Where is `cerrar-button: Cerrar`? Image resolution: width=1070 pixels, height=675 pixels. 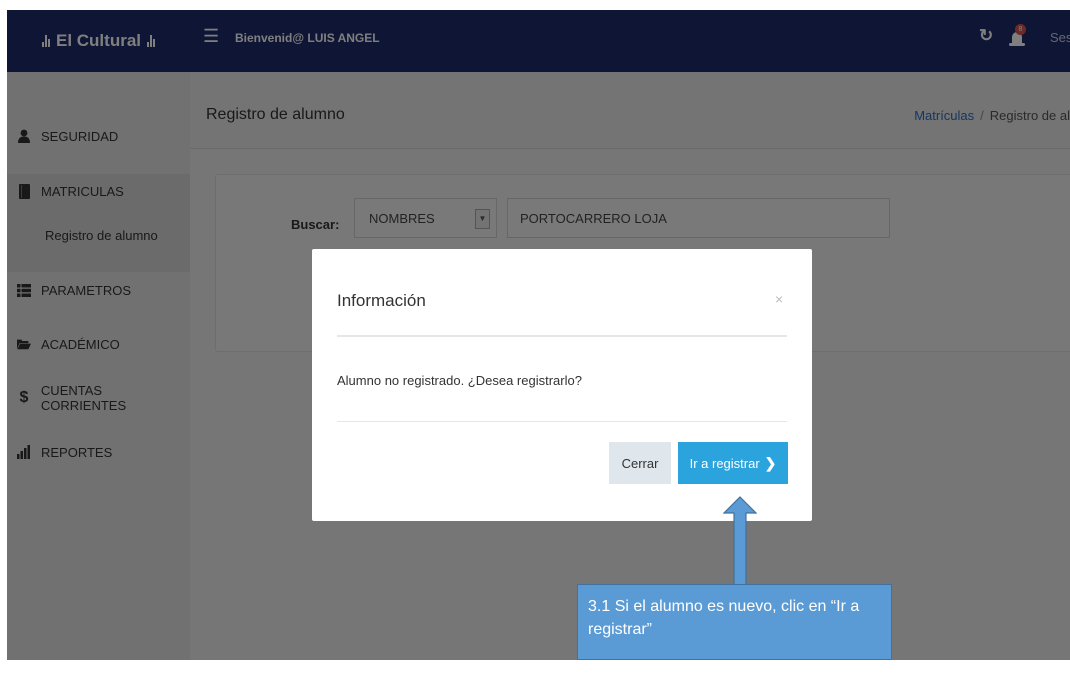
cerrar-button: Cerrar is located at coordinates (640, 463).